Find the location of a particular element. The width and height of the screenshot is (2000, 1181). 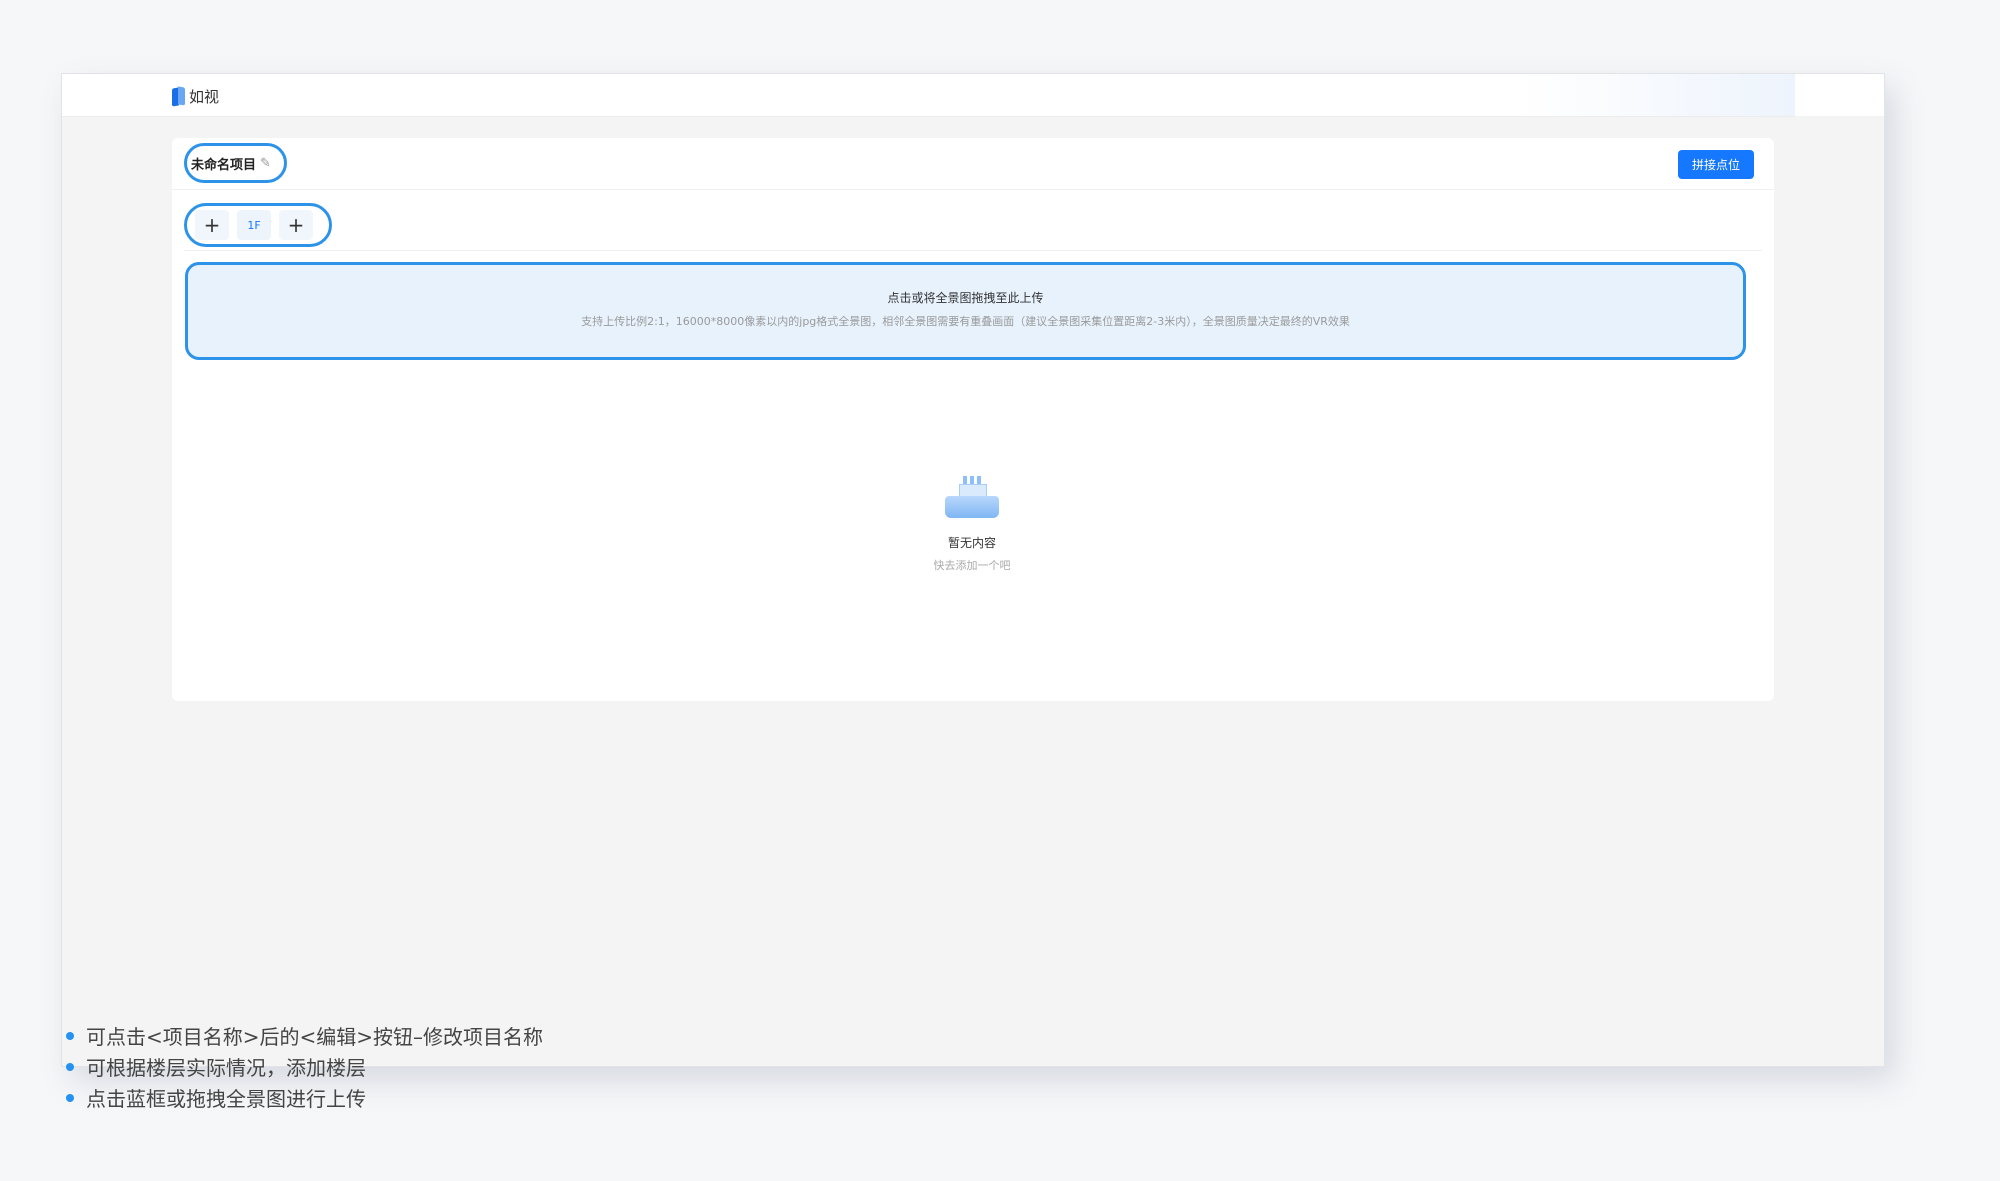

empty-box-icon is located at coordinates (972, 498).